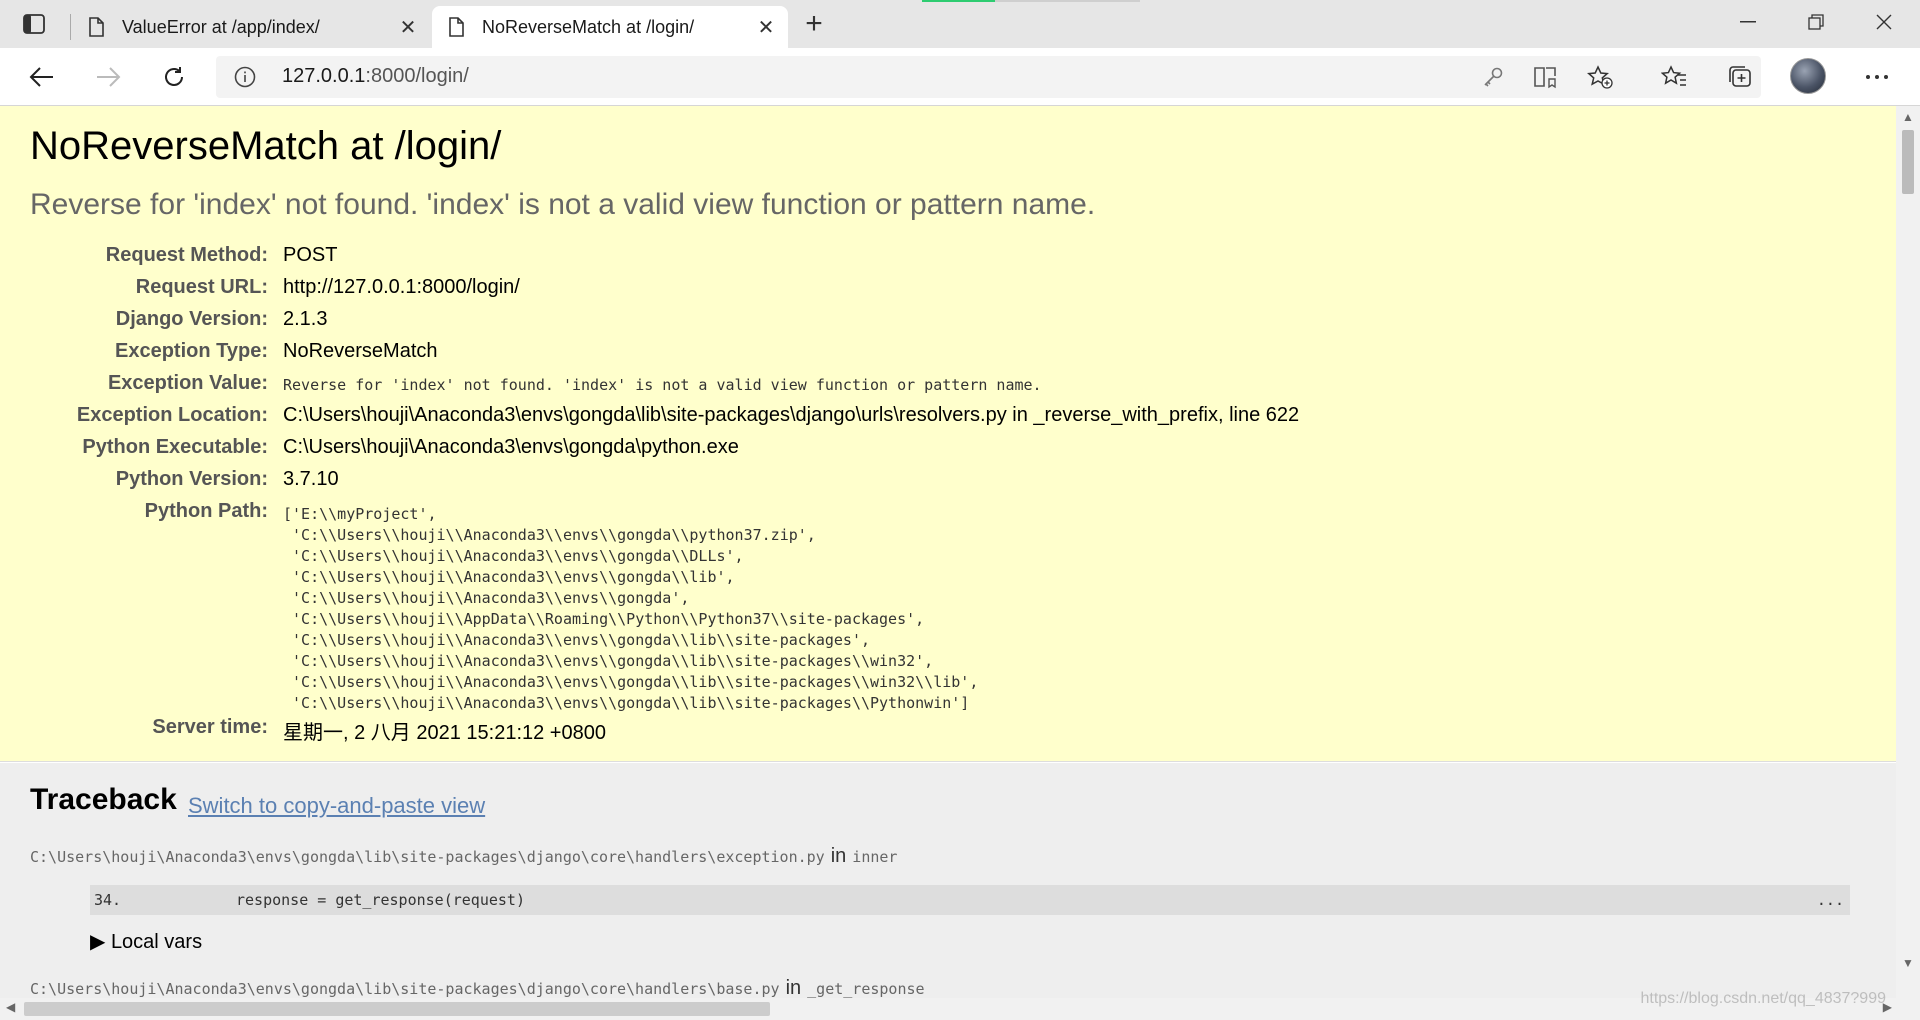 Image resolution: width=1920 pixels, height=1020 pixels. What do you see at coordinates (958, 1) in the screenshot?
I see `loading-indicator` at bounding box center [958, 1].